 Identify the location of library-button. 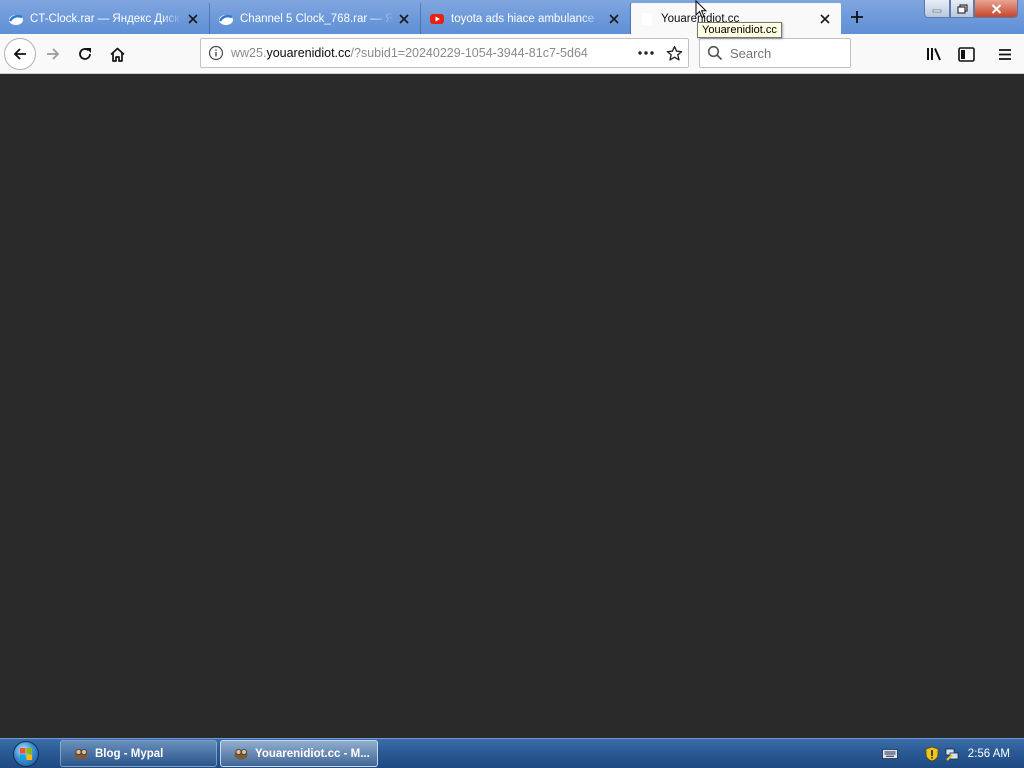
(934, 54).